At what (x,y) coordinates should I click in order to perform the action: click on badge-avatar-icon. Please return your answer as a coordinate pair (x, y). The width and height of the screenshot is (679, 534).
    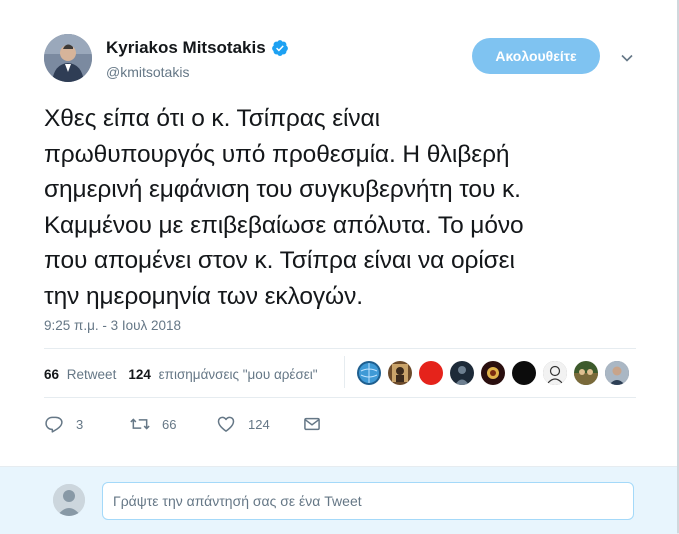
    Looking at the image, I should click on (493, 373).